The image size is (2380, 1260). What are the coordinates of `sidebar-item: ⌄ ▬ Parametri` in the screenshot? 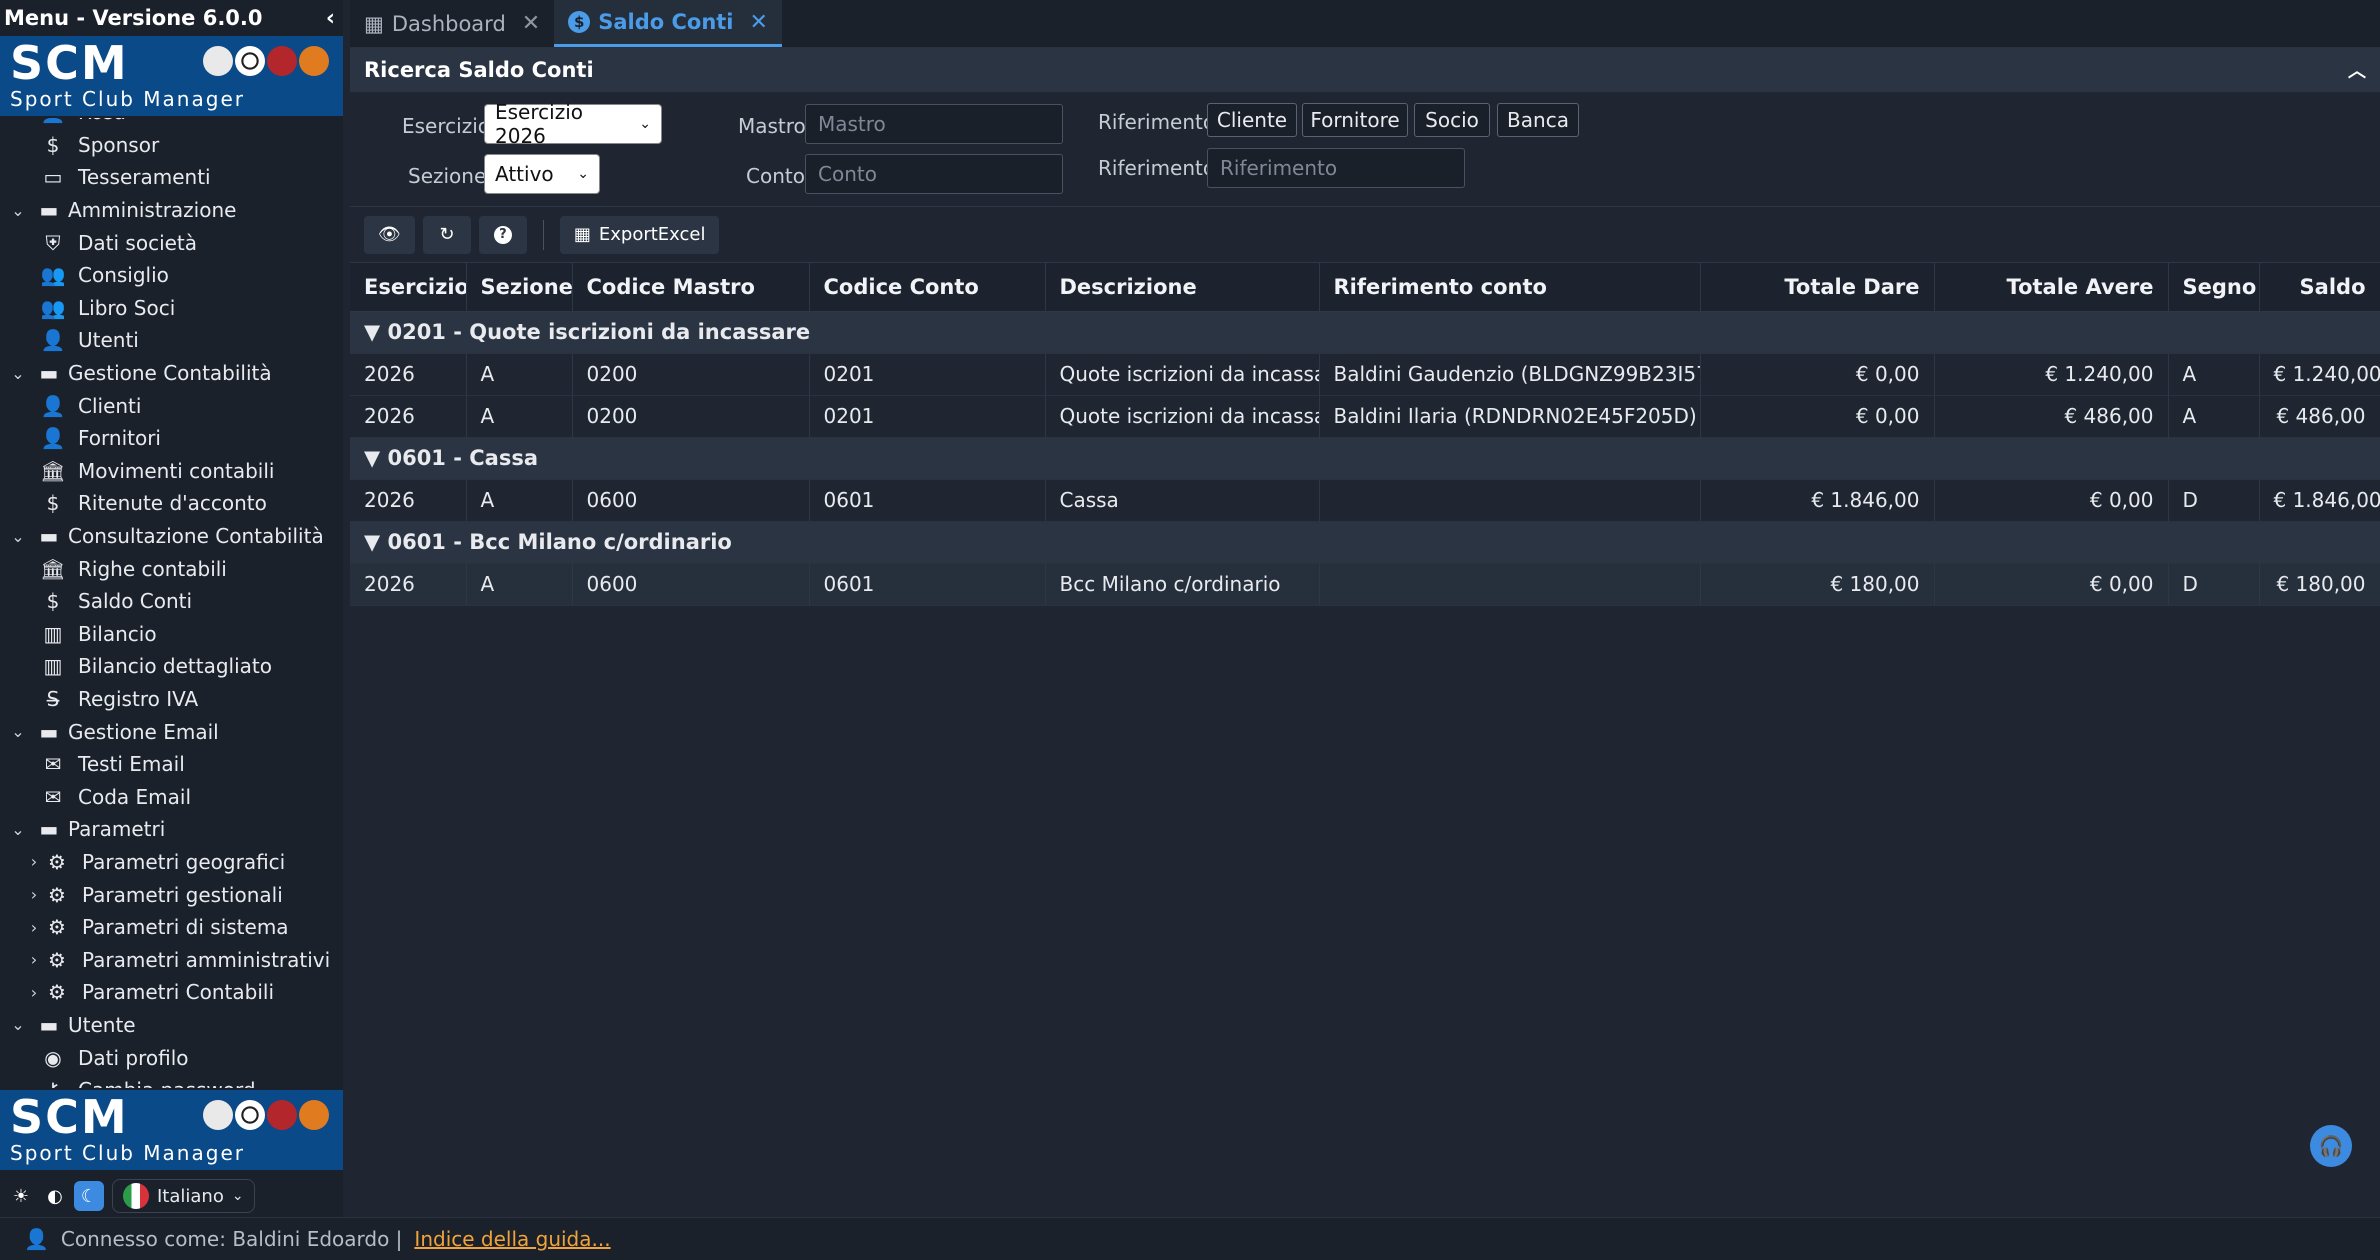 It's located at (171, 829).